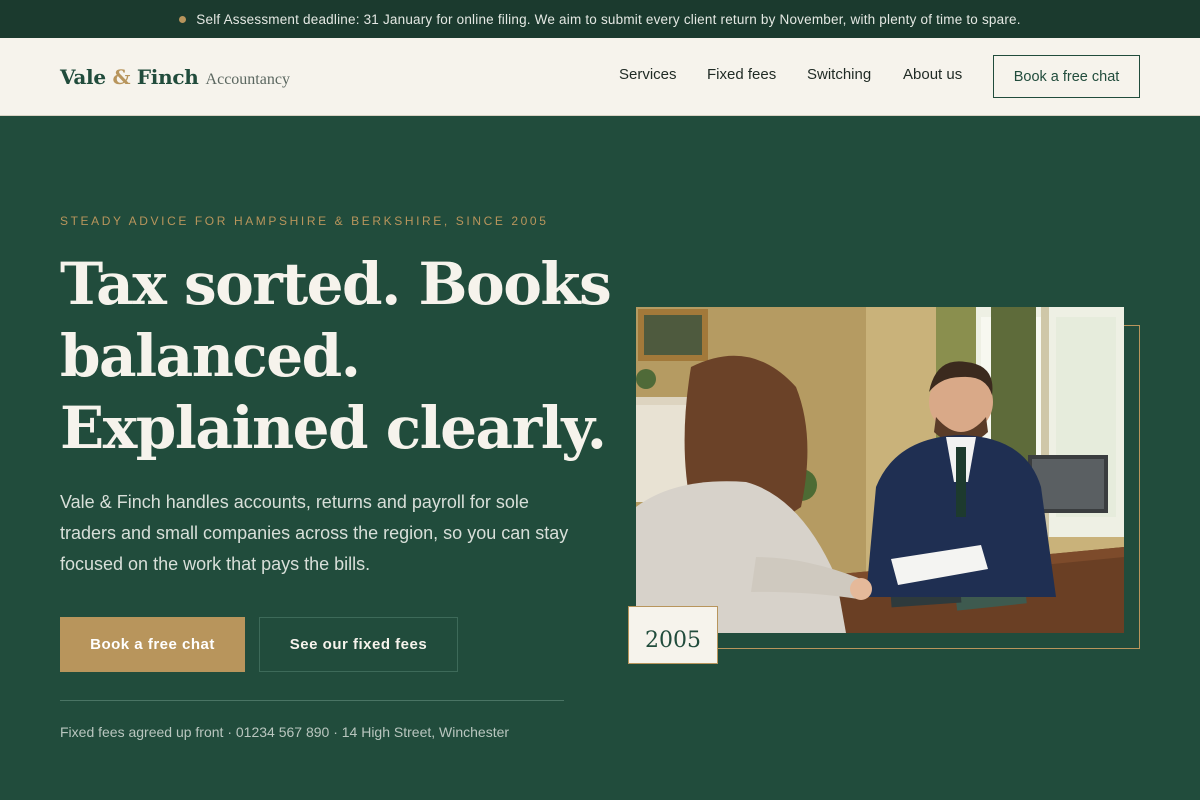  Describe the element at coordinates (336, 284) in the screenshot. I see `headline-line-1: Tax sorted. Books` at that location.